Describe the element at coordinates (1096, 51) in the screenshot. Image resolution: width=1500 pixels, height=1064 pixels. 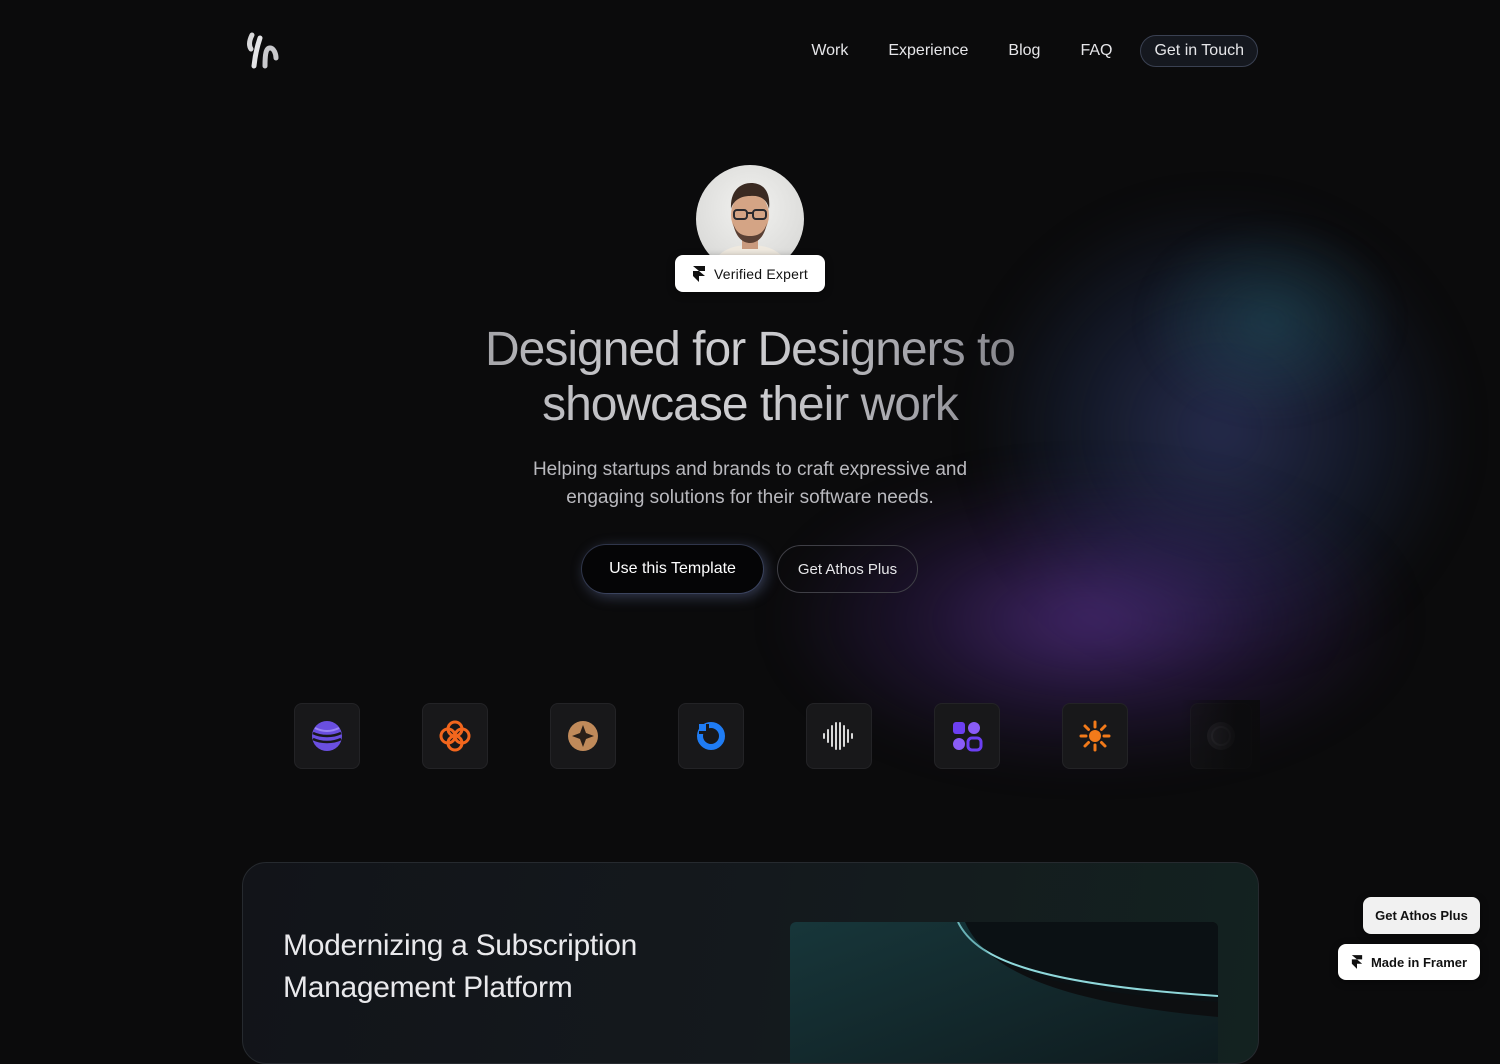
I see `nav-faq: FAQ` at that location.